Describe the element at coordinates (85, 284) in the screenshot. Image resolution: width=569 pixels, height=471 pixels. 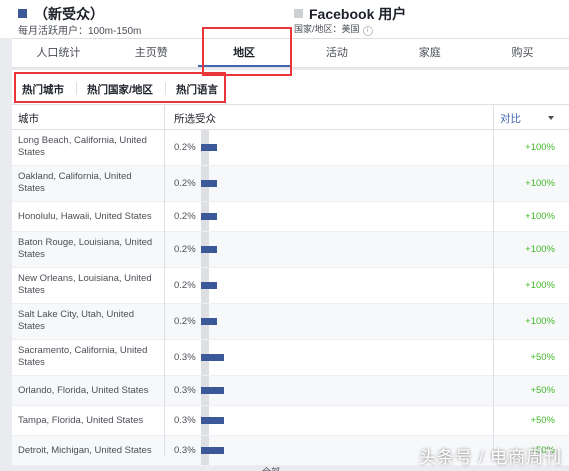
I see `city-name: New Orleans, Louisiana, United States` at that location.